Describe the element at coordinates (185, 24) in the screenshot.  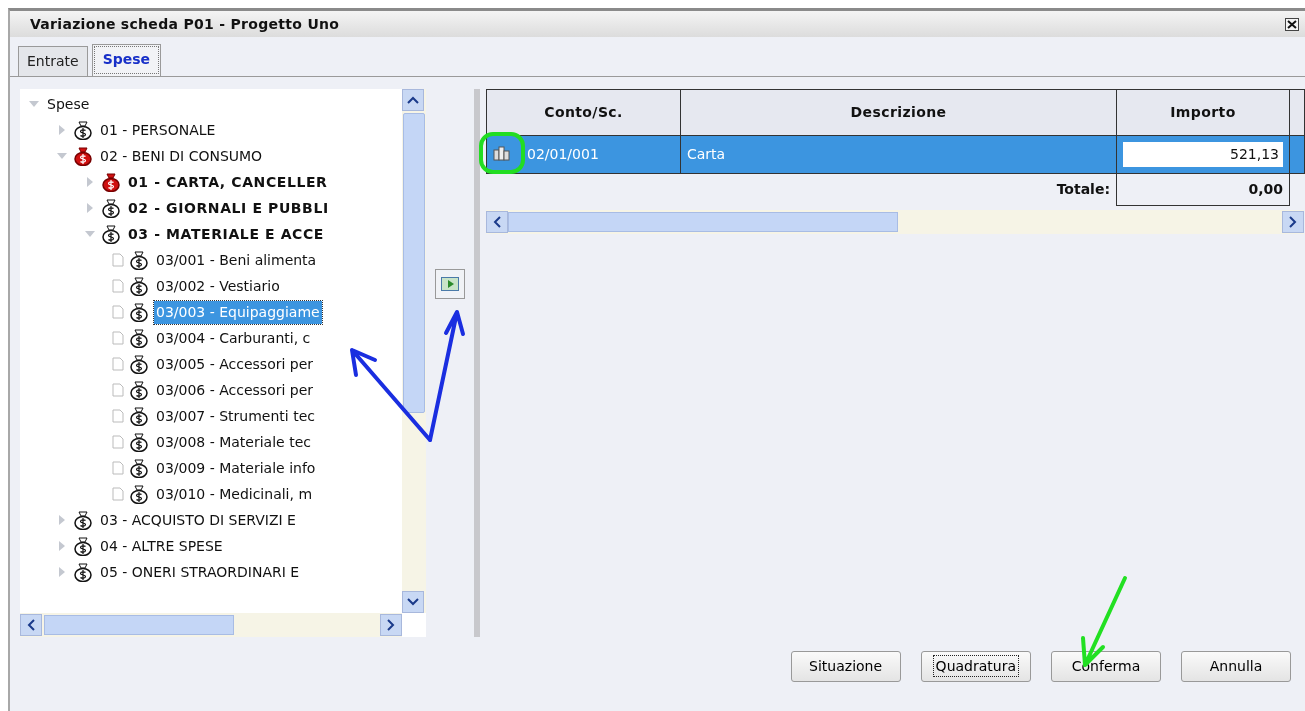
I see `window-title: Variazione scheda P01 - Progetto Uno` at that location.